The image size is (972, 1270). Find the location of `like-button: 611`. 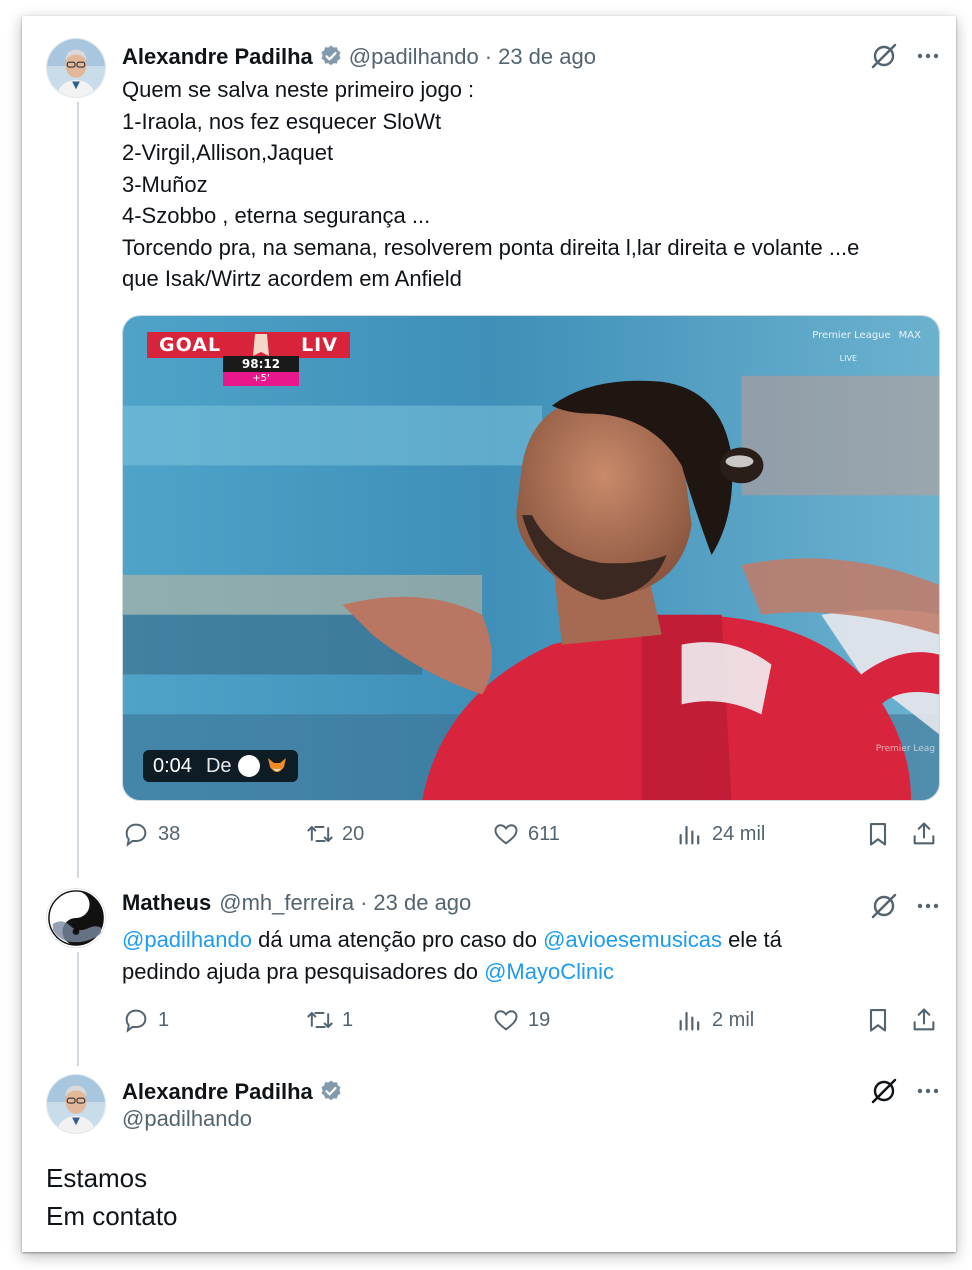

like-button: 611 is located at coordinates (526, 834).